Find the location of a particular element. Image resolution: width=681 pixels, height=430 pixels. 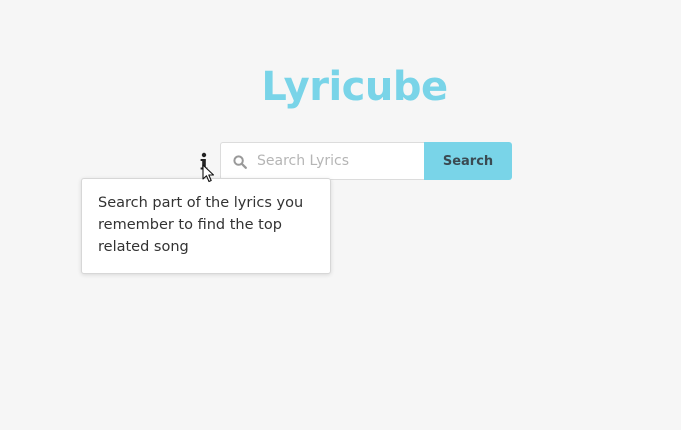

search-button: Search is located at coordinates (468, 161).